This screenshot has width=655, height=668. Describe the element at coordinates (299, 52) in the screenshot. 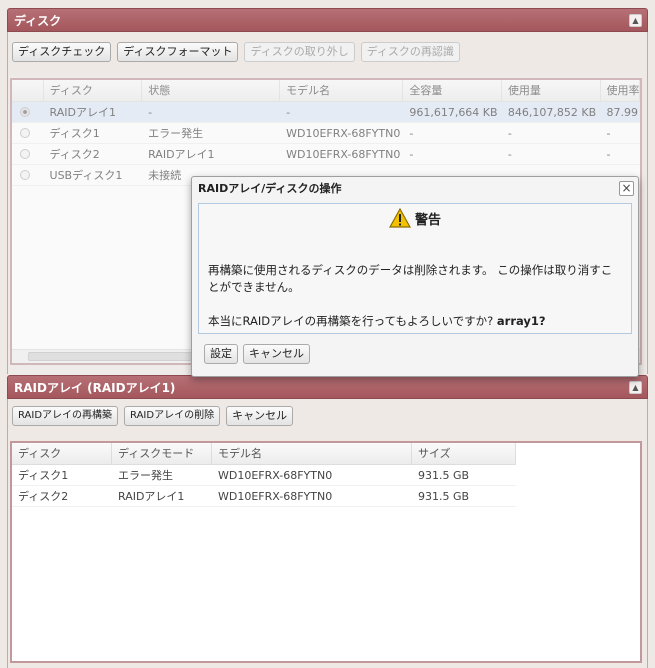

I see `disk-remove-button: ディスクの取り外し` at that location.